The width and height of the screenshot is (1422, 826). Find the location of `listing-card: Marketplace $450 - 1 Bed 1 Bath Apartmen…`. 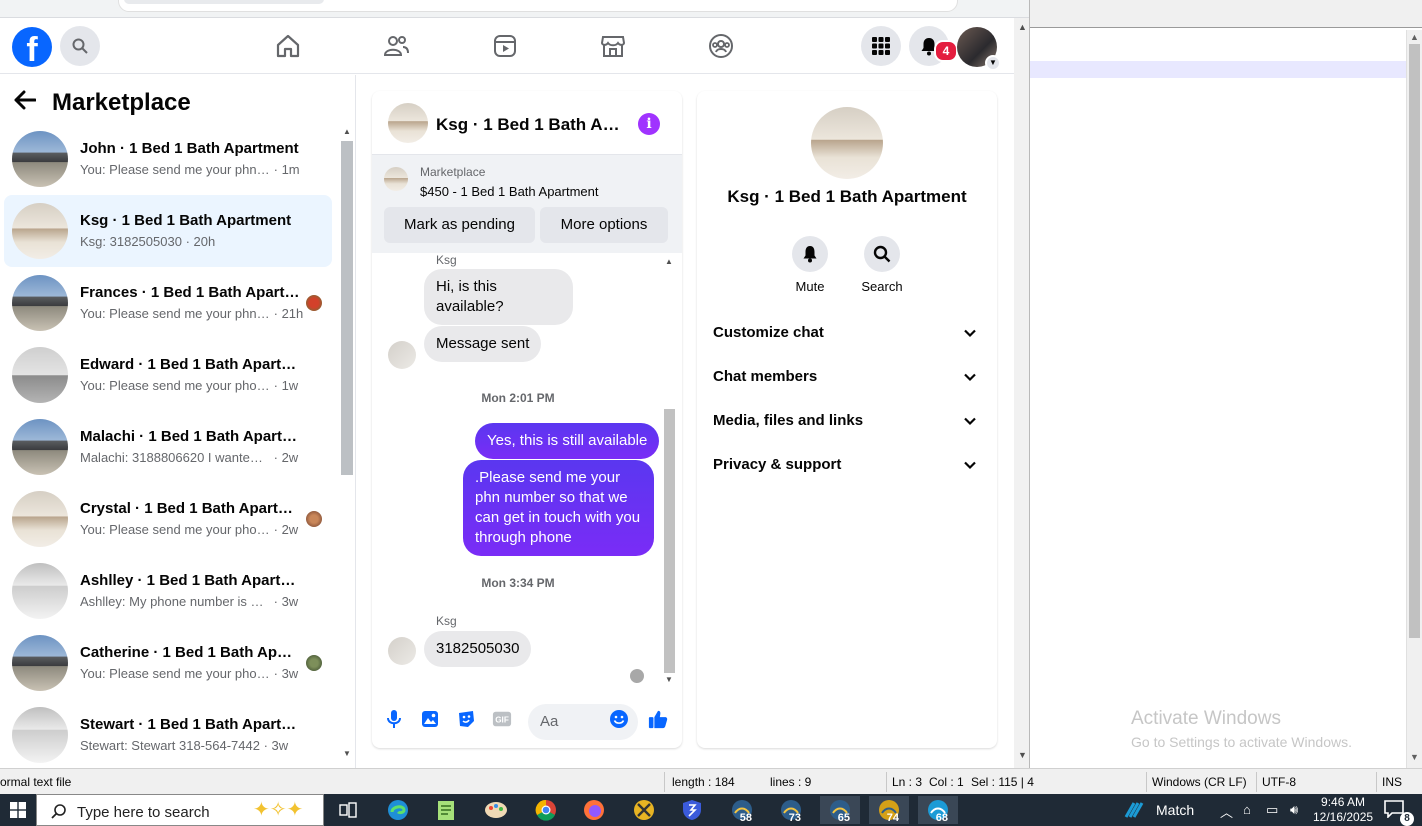

listing-card: Marketplace $450 - 1 Bed 1 Bath Apartmen… is located at coordinates (527, 204).